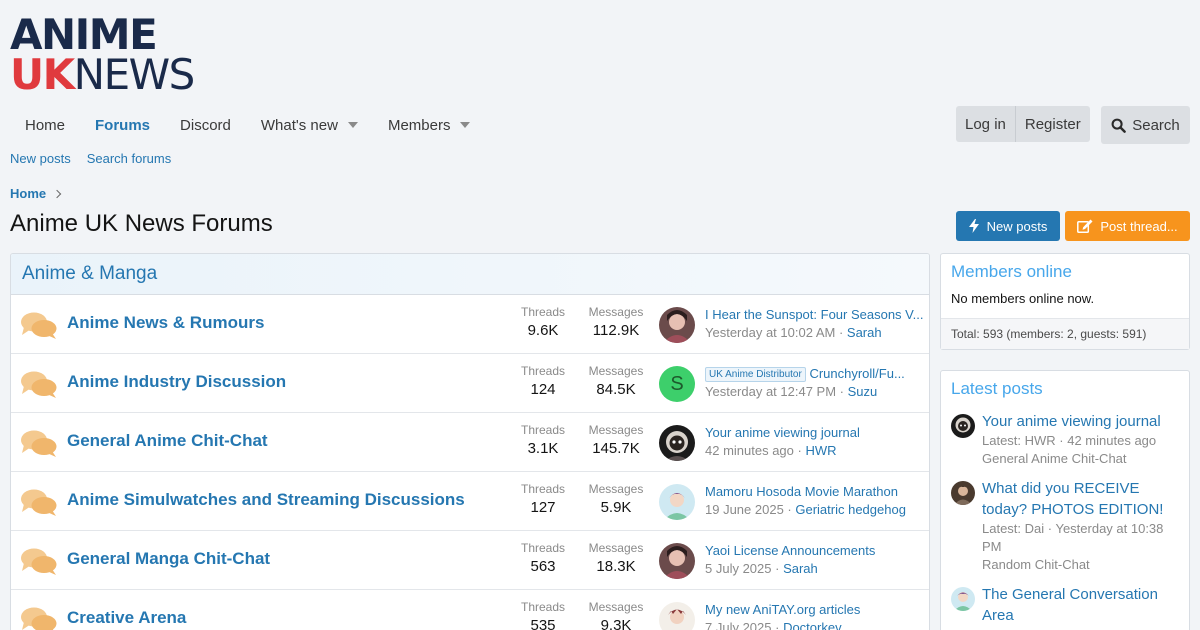 This screenshot has width=1200, height=630. Describe the element at coordinates (770, 332) in the screenshot. I see `last-post-time: Yesterday at 10:02 AM` at that location.